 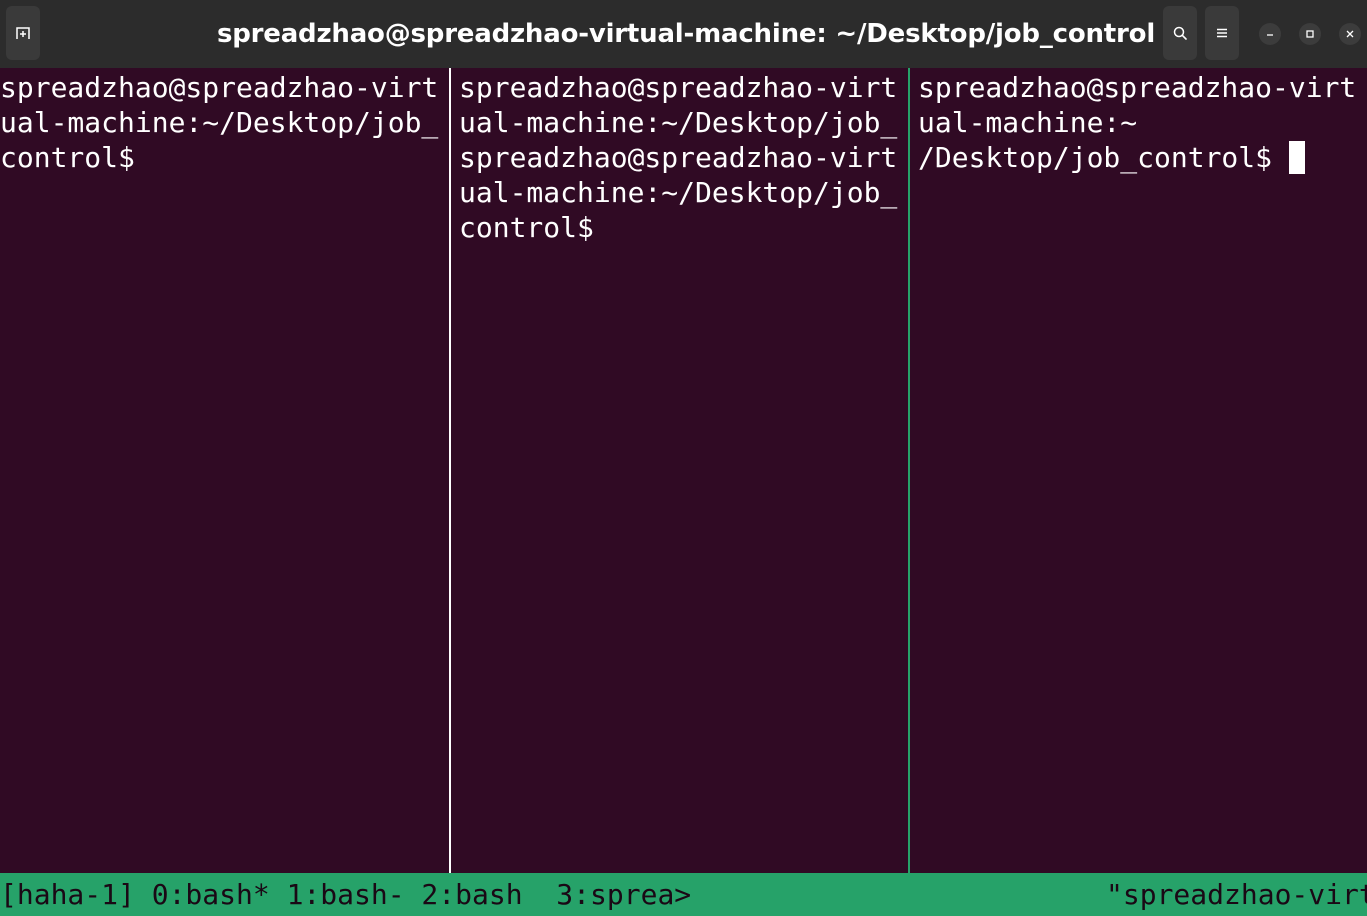 I want to click on terminal-line: ual-machine:~, so click(x=1028, y=122).